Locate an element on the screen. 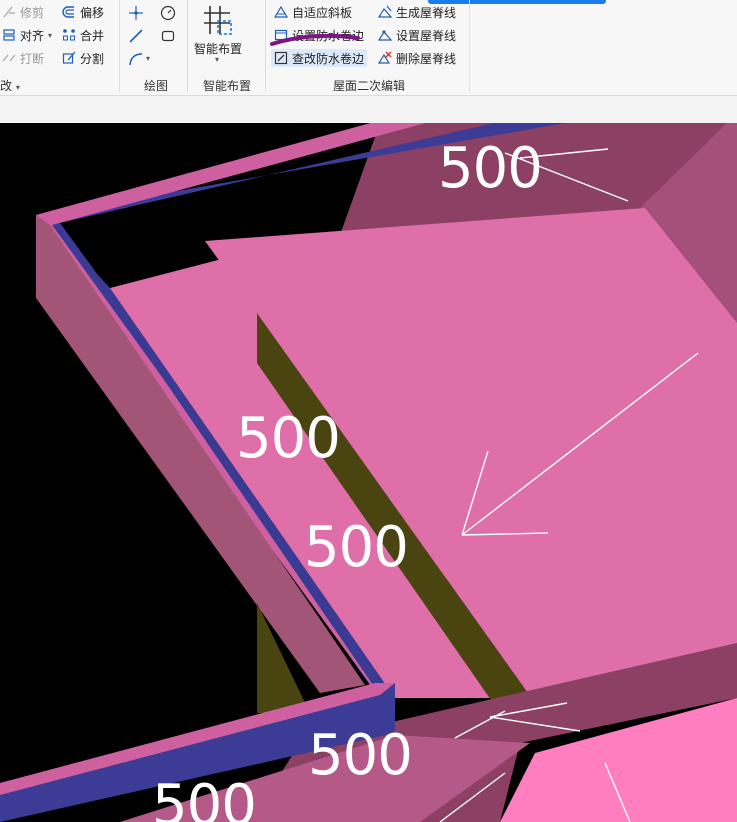  modify-group-label: 改 ▾ is located at coordinates (10, 85).